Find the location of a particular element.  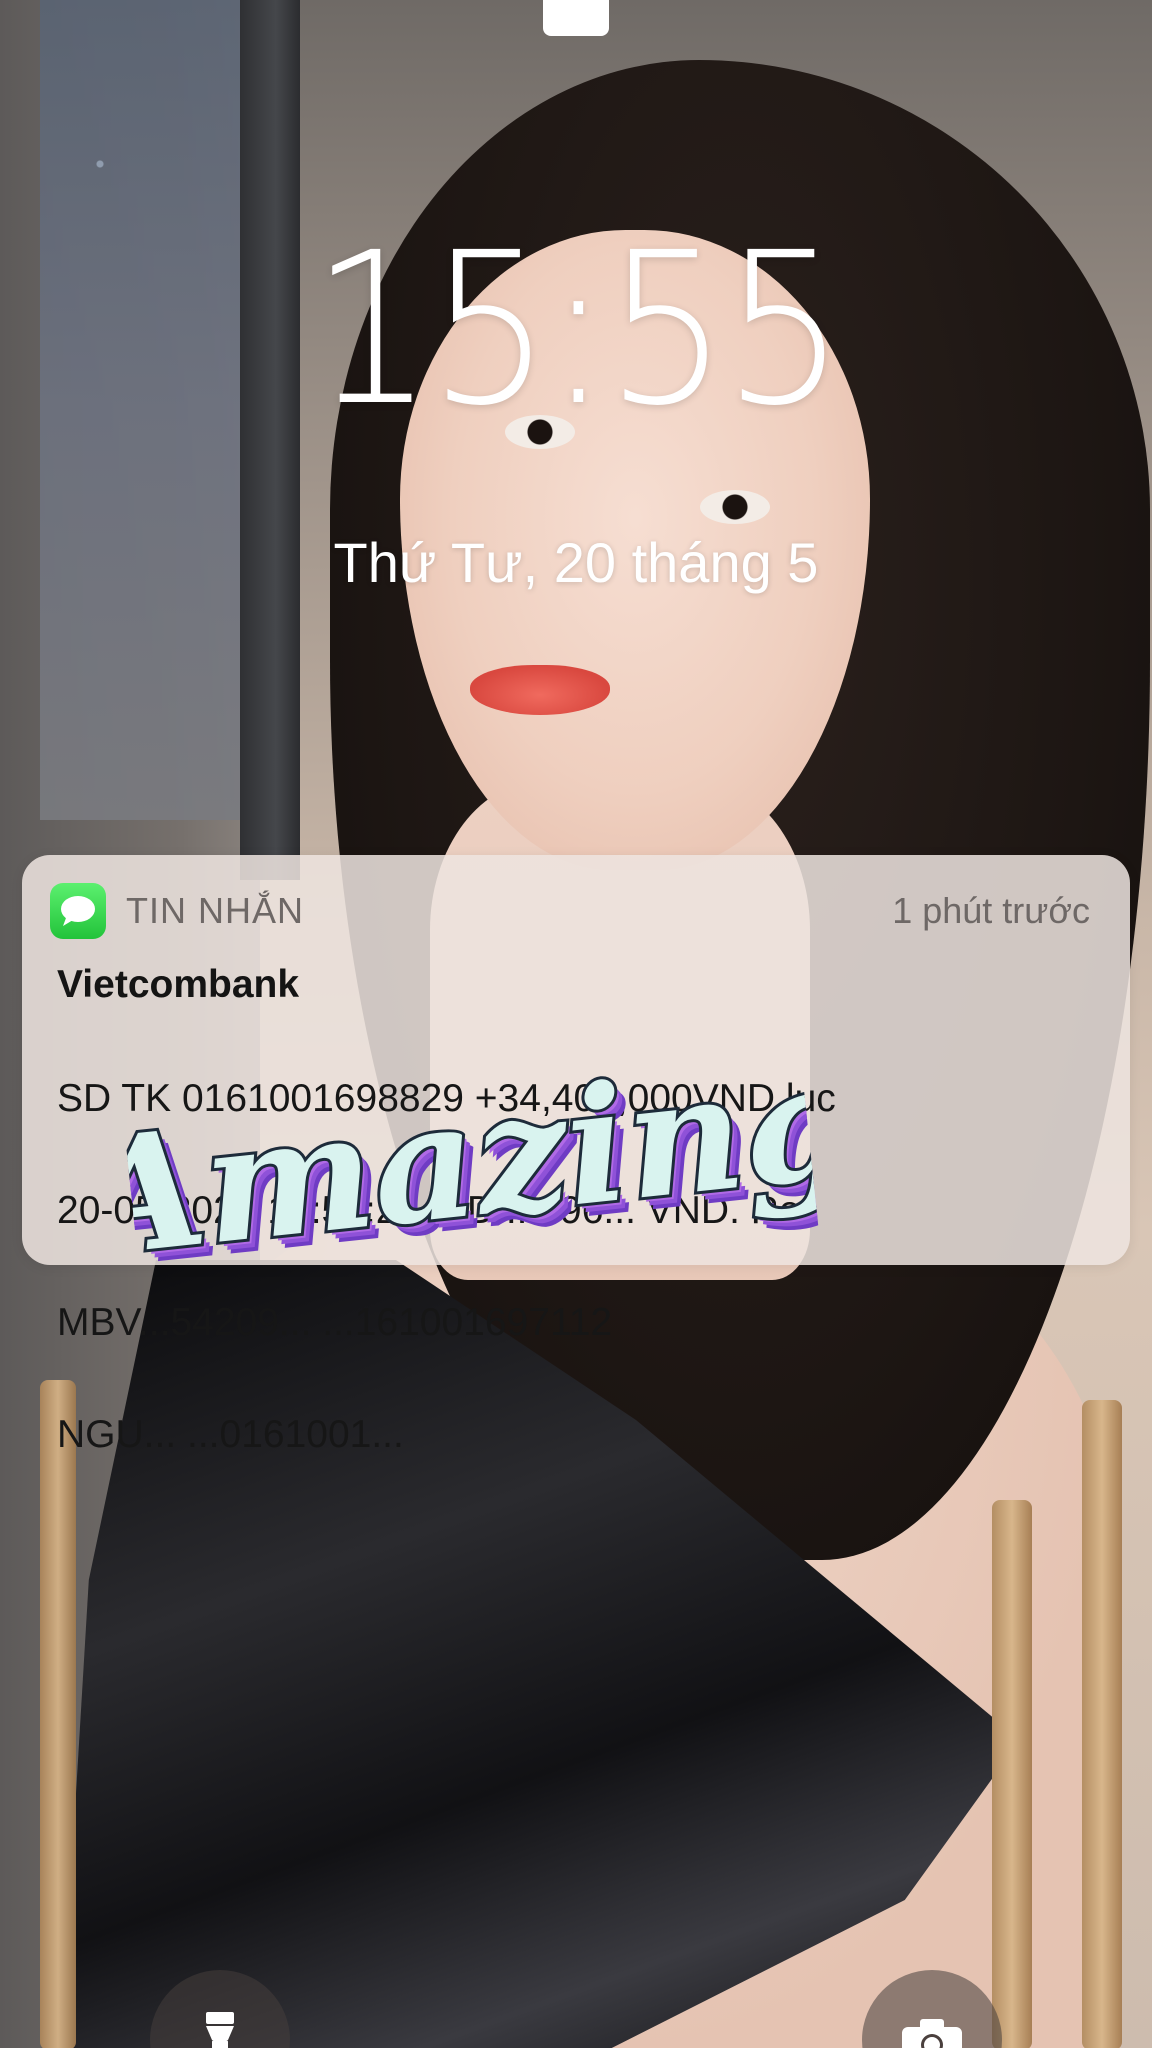

wallpaper-eye-right is located at coordinates (735, 507).